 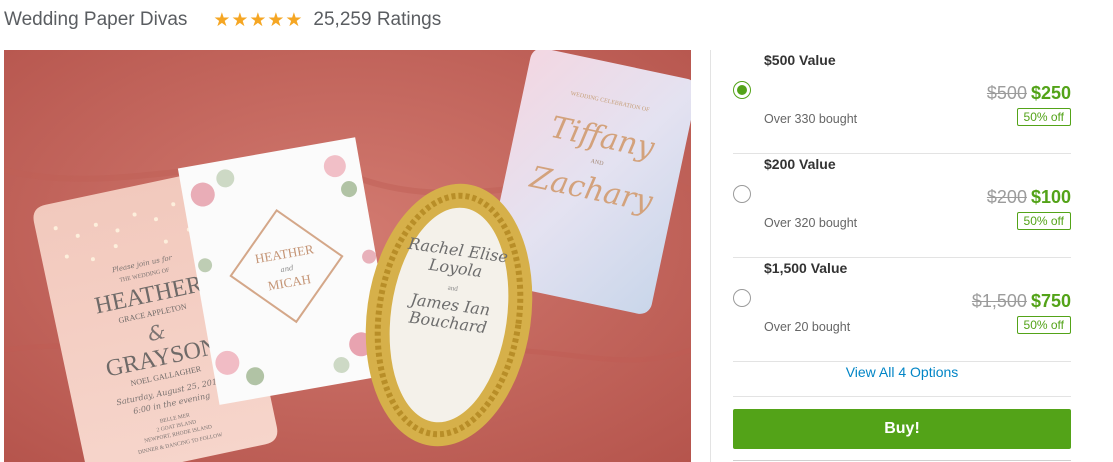 I want to click on option-title: $1,500 Value, so click(x=806, y=268).